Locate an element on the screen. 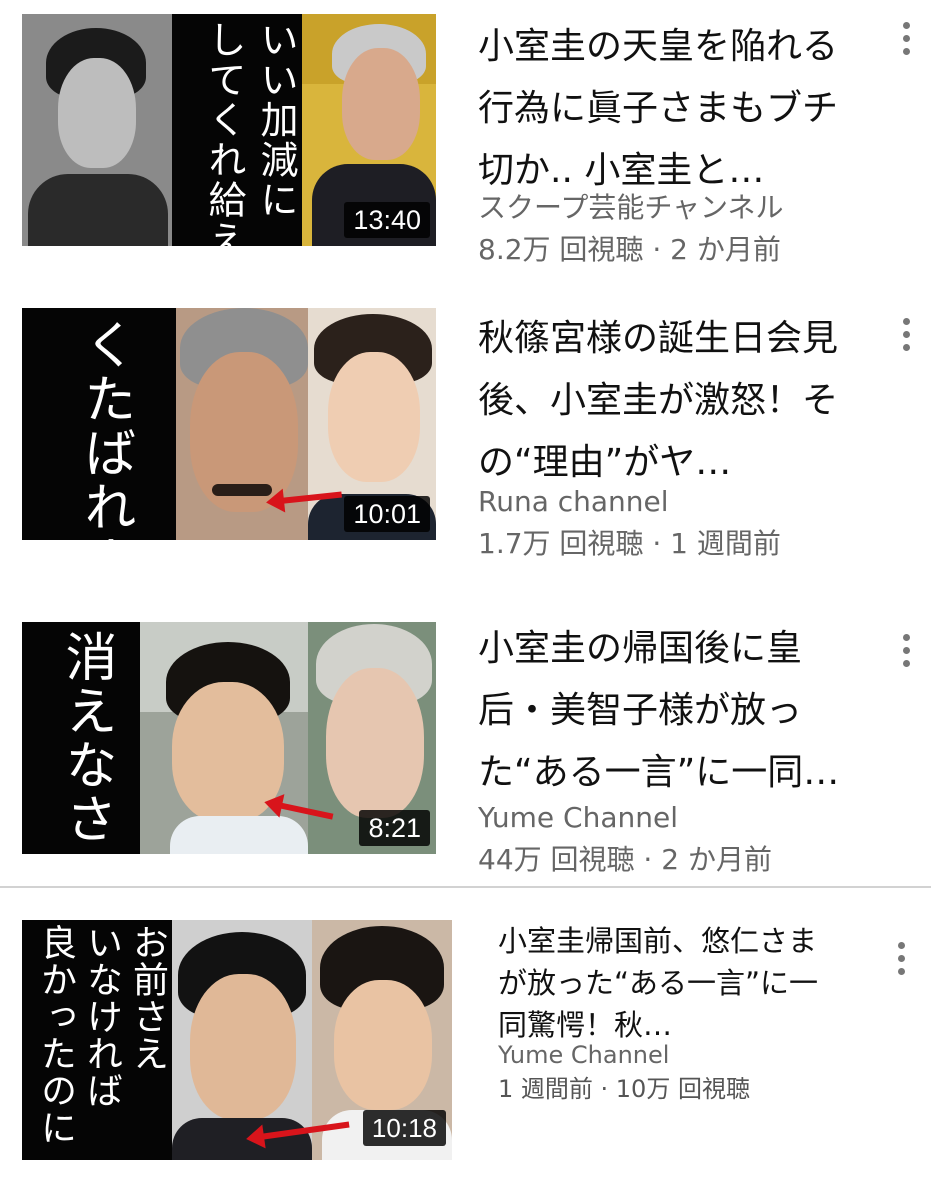  thumbnail-overlay-text: 消えなさい is located at coordinates (86, 742).